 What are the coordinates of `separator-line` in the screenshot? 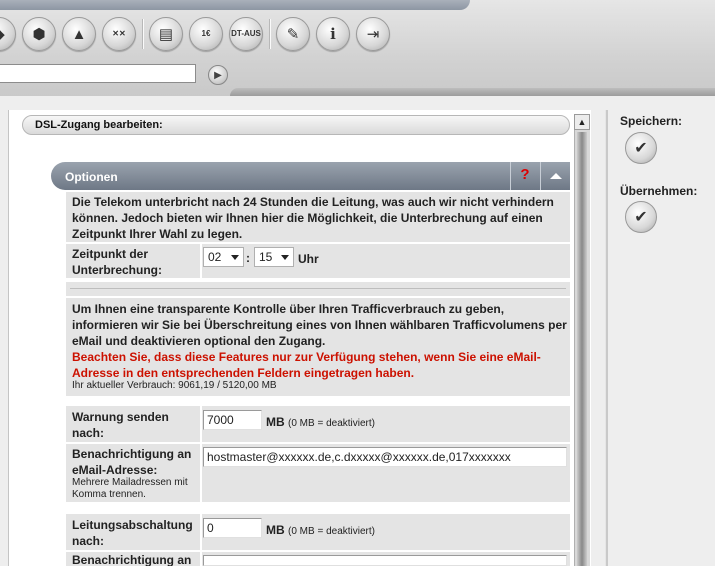 It's located at (318, 288).